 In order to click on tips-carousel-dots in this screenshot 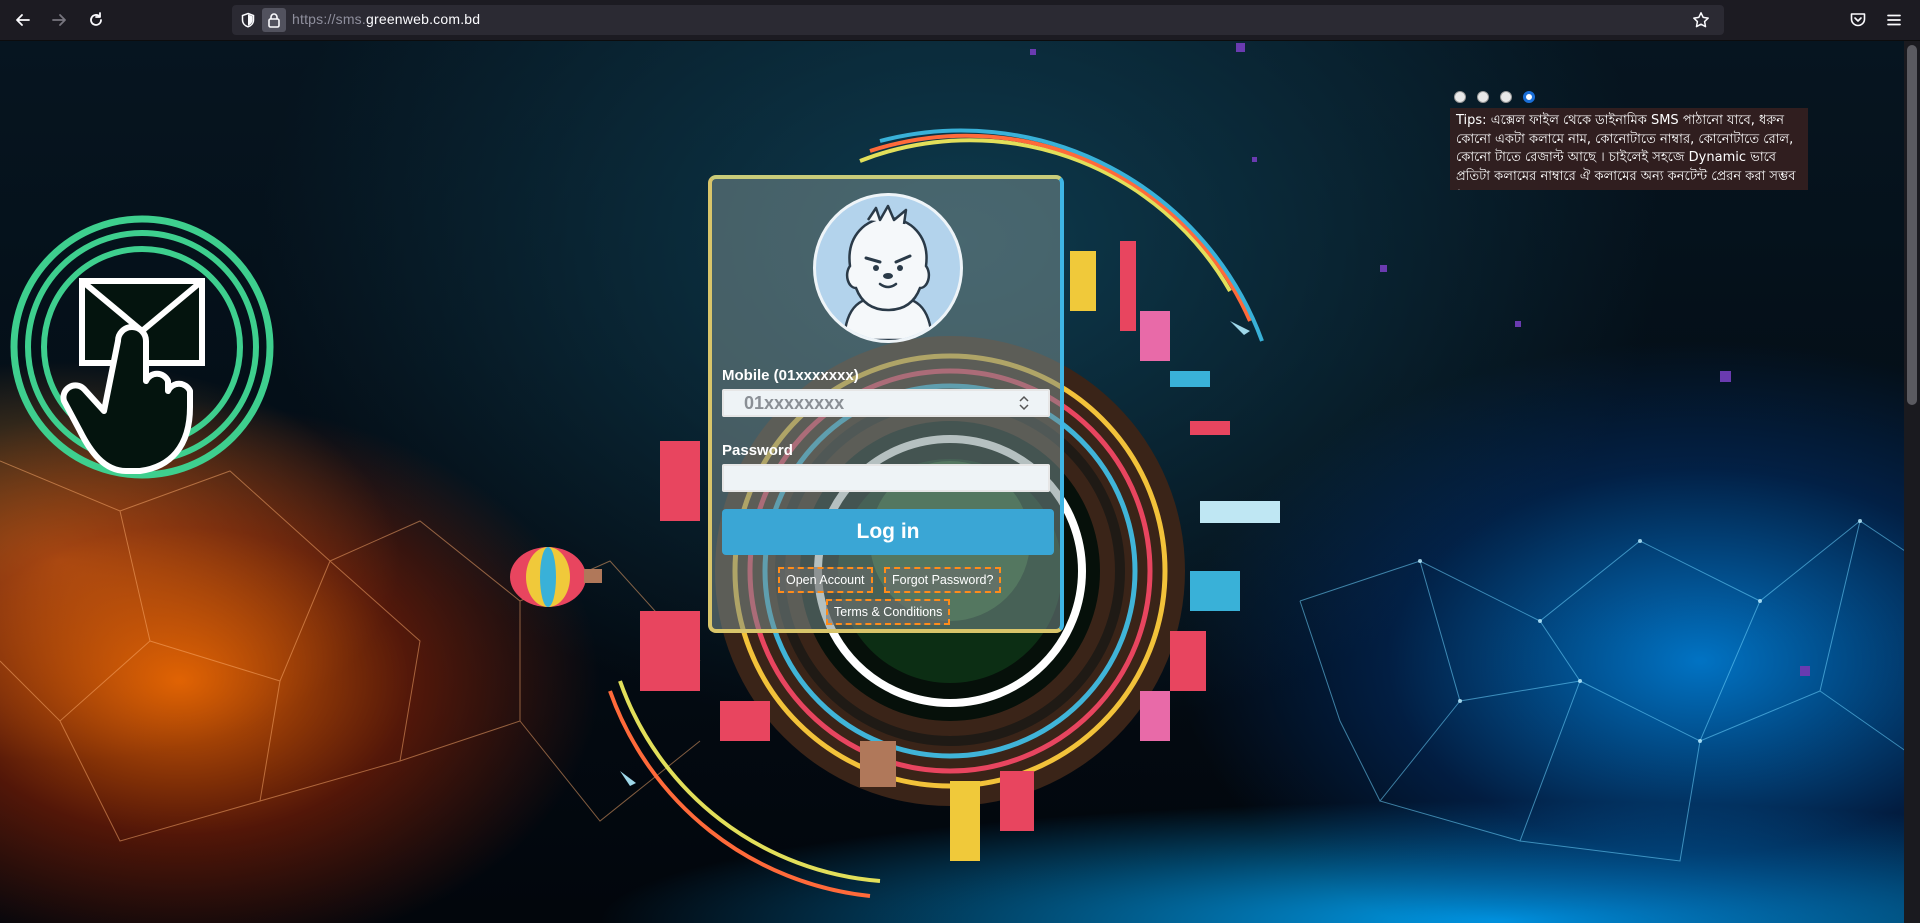, I will do `click(1494, 97)`.